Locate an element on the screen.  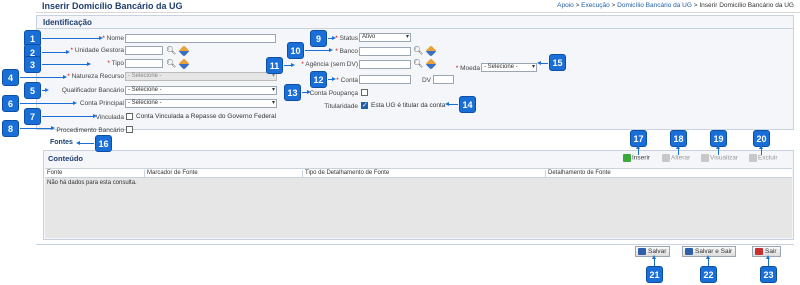
moeda-label: * Moeda is located at coordinates (467, 68).